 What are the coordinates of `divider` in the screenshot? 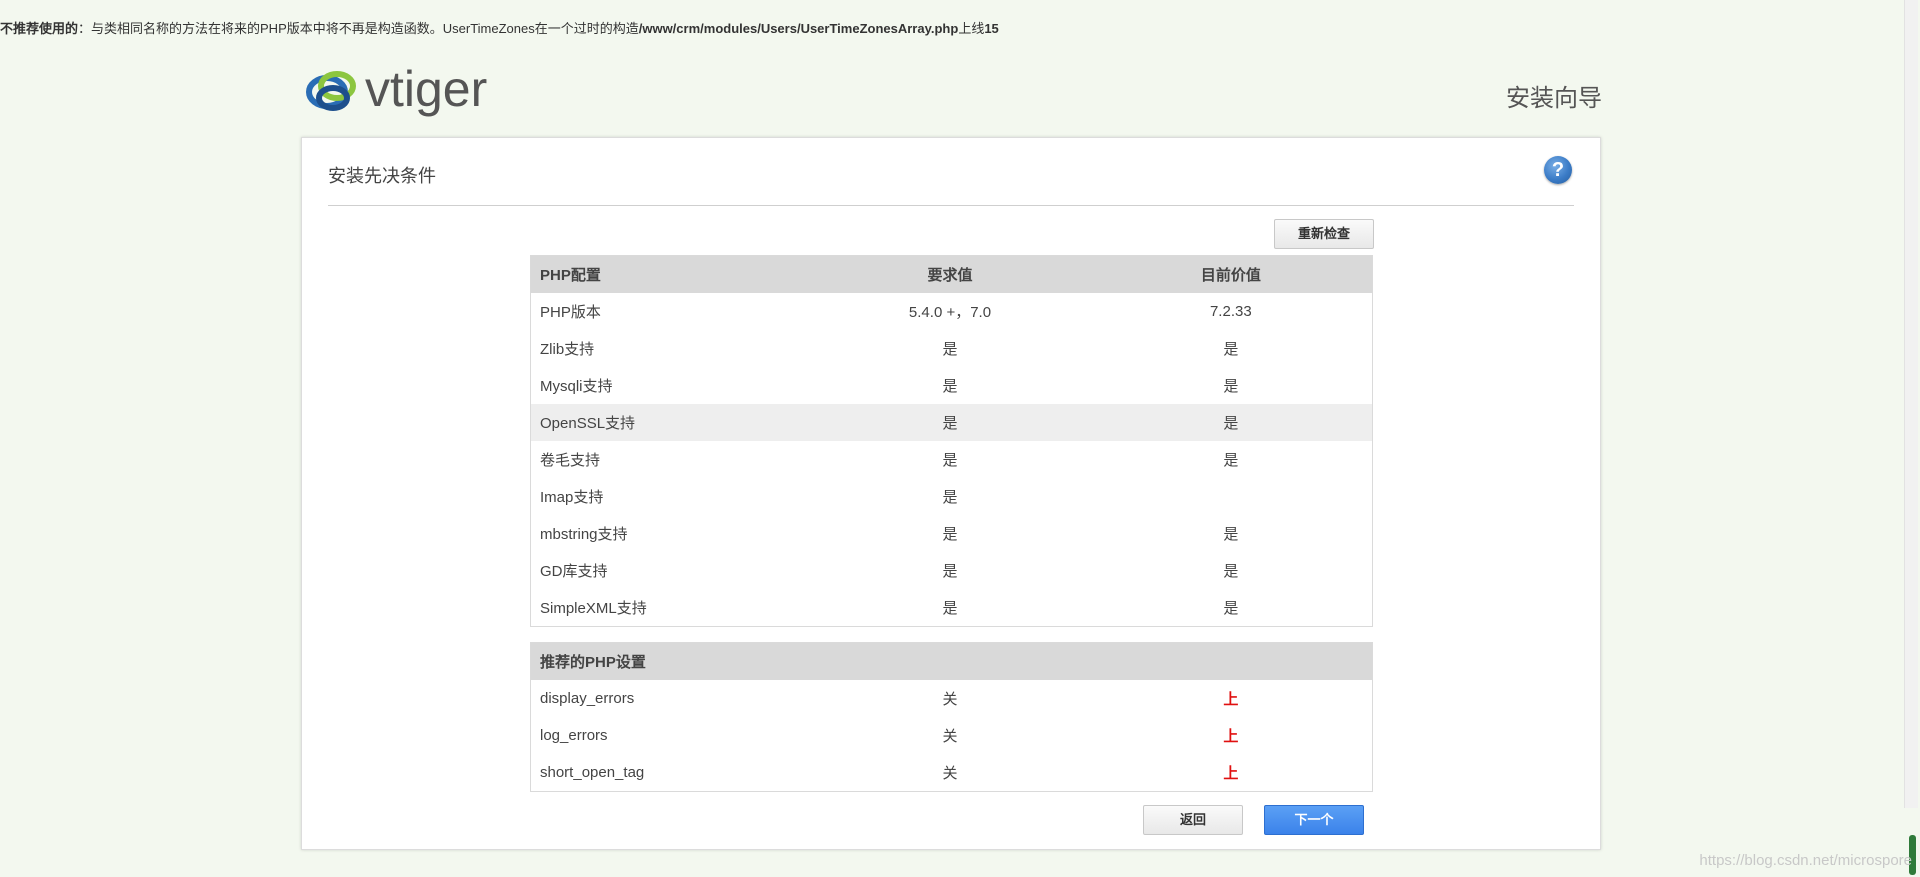 It's located at (951, 205).